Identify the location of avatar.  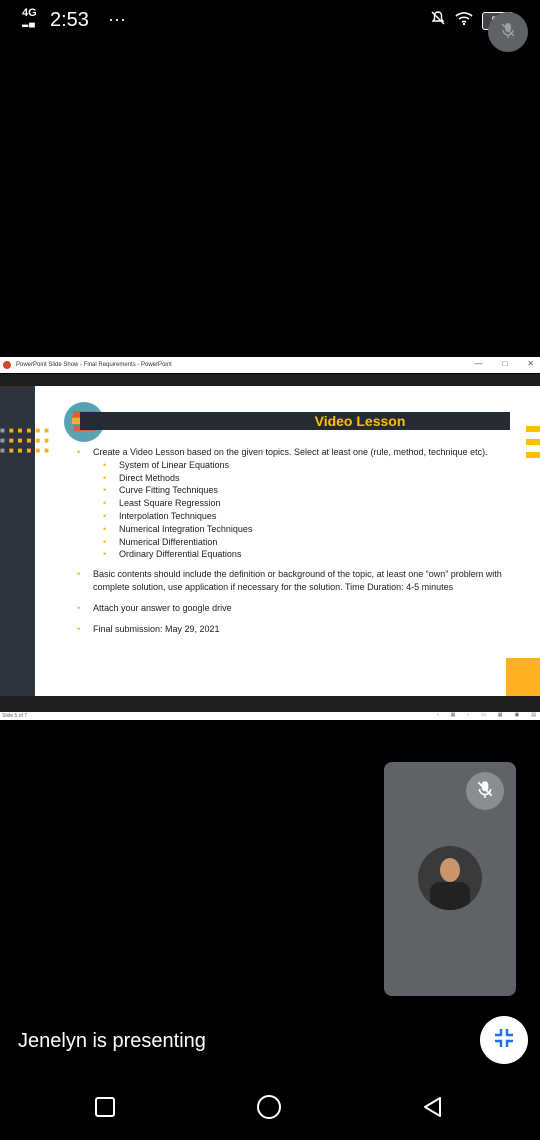
(450, 878).